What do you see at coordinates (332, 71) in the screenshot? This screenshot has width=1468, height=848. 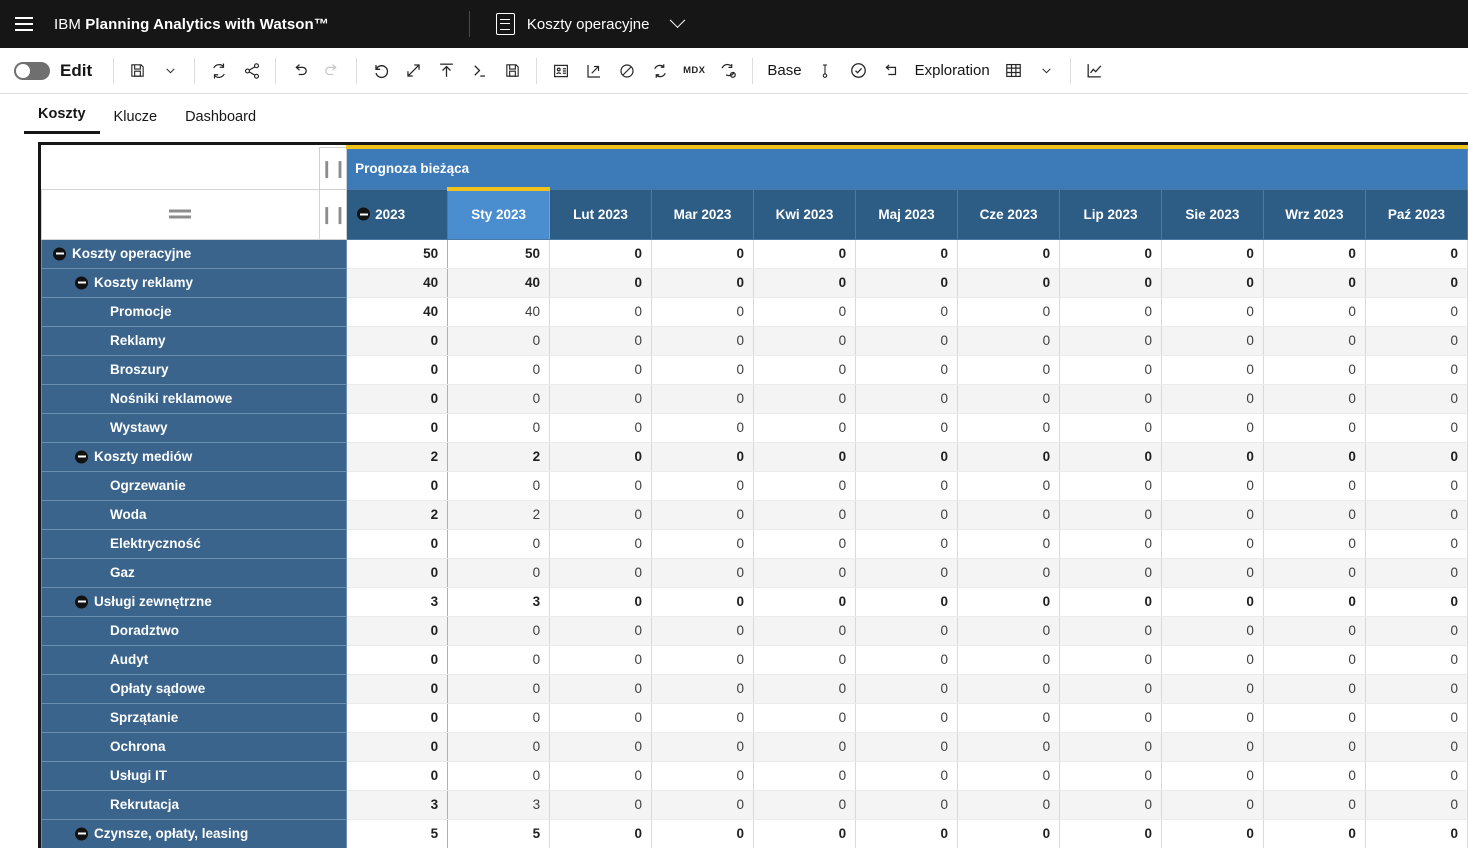 I see `redo-icon` at bounding box center [332, 71].